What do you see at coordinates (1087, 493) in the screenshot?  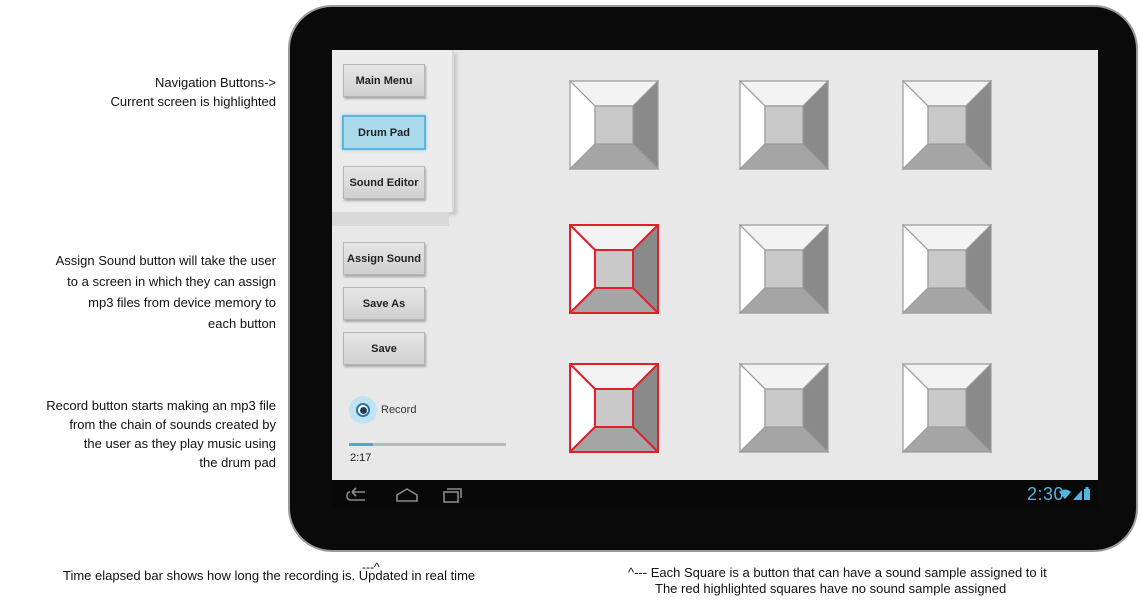 I see `battery-icon` at bounding box center [1087, 493].